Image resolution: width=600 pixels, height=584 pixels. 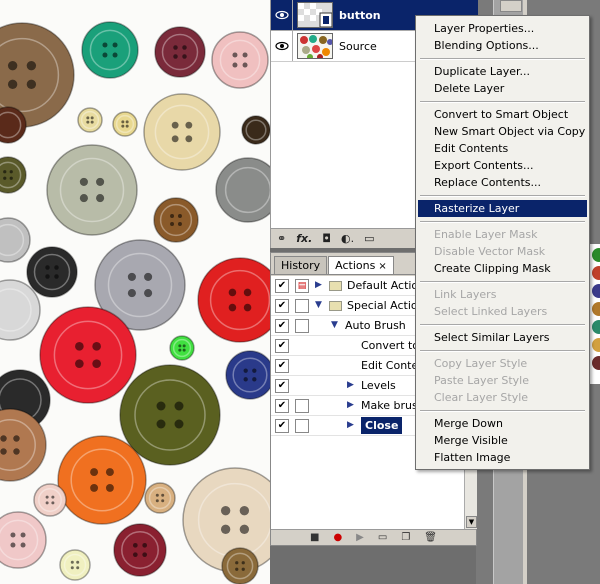 I want to click on menu-item-create-clipping-mask: Create Clipping Mask, so click(x=502, y=268).